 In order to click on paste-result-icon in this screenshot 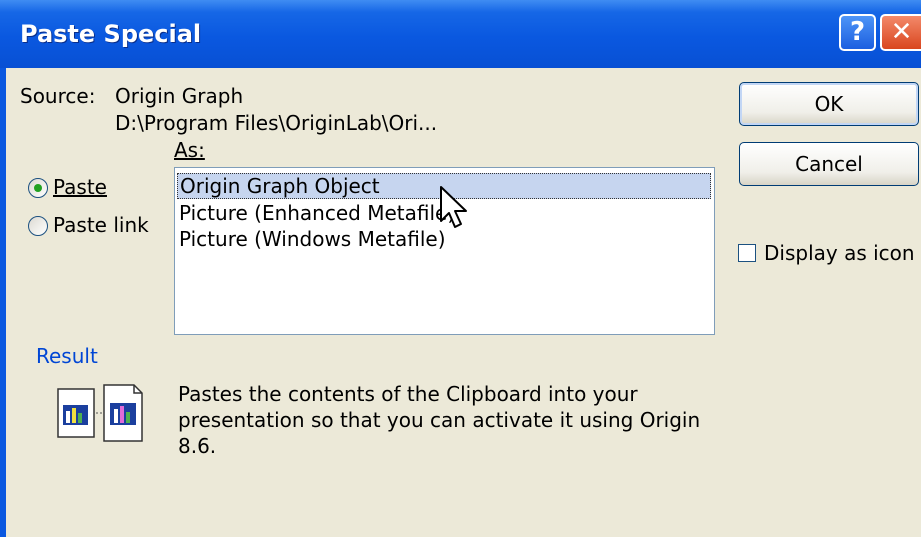, I will do `click(100, 413)`.